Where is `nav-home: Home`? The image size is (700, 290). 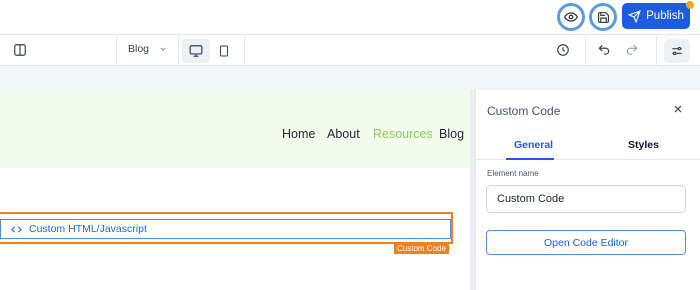 nav-home: Home is located at coordinates (298, 134).